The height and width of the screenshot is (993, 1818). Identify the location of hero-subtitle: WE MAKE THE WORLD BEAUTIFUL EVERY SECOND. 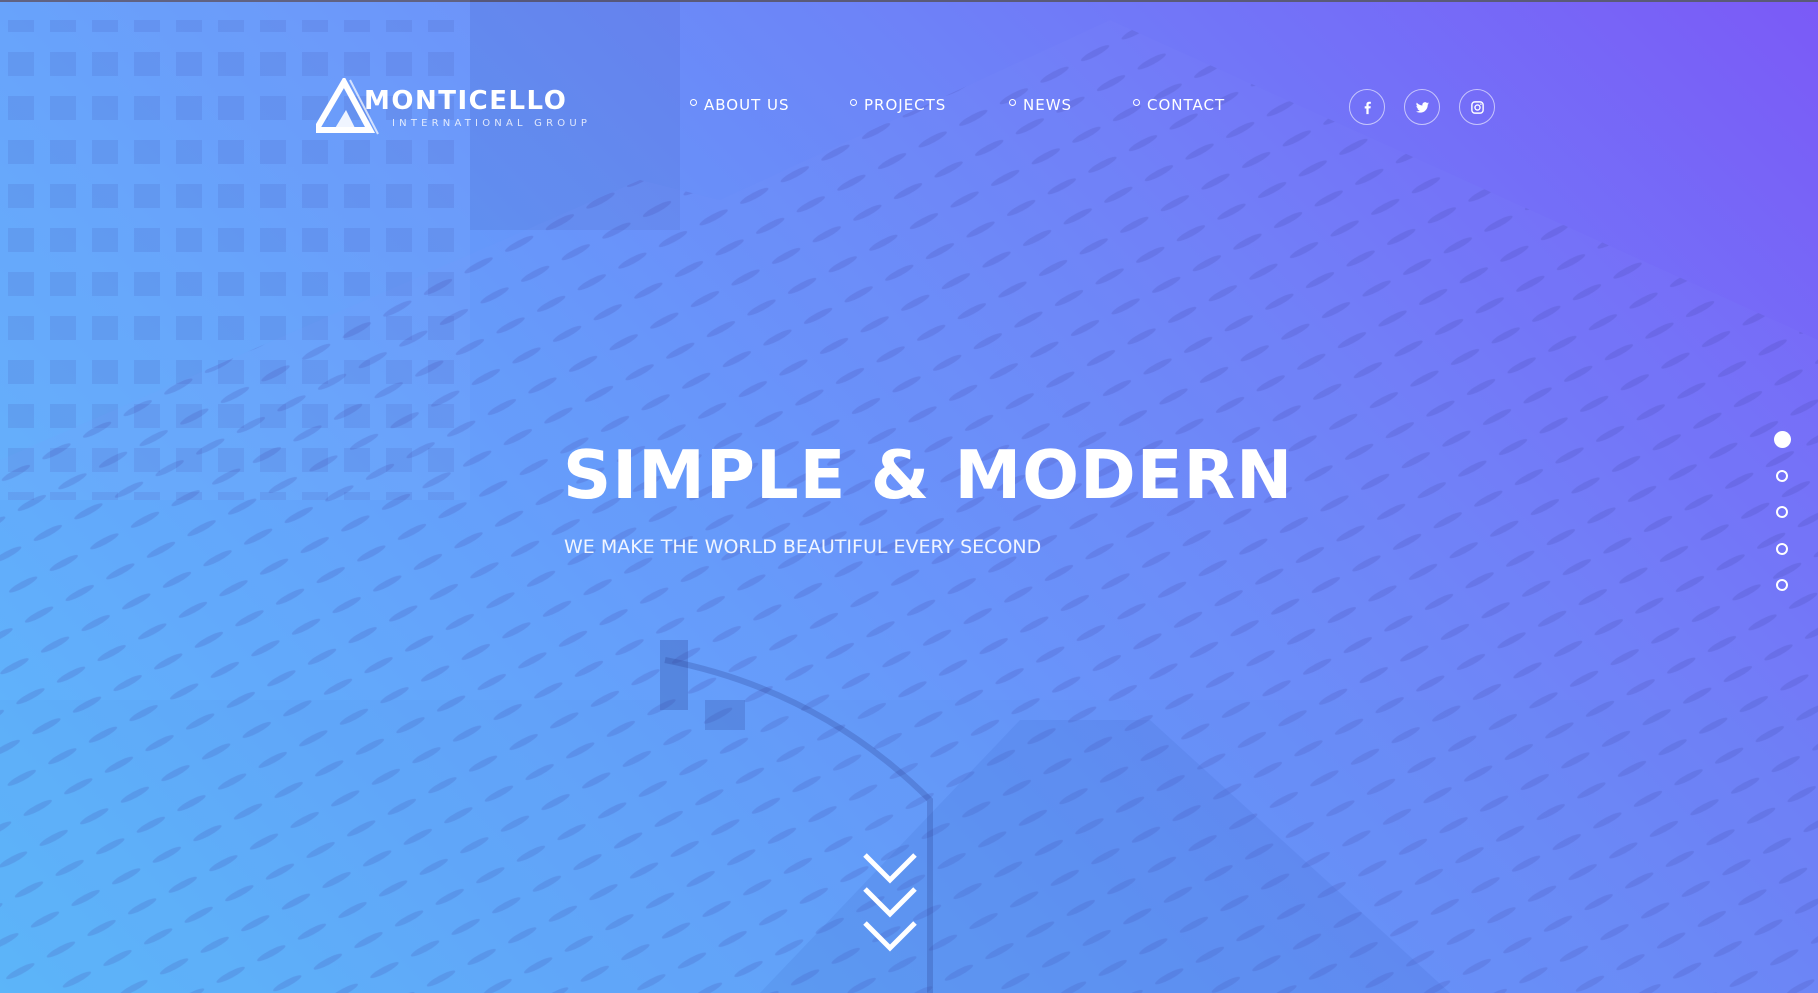
(803, 547).